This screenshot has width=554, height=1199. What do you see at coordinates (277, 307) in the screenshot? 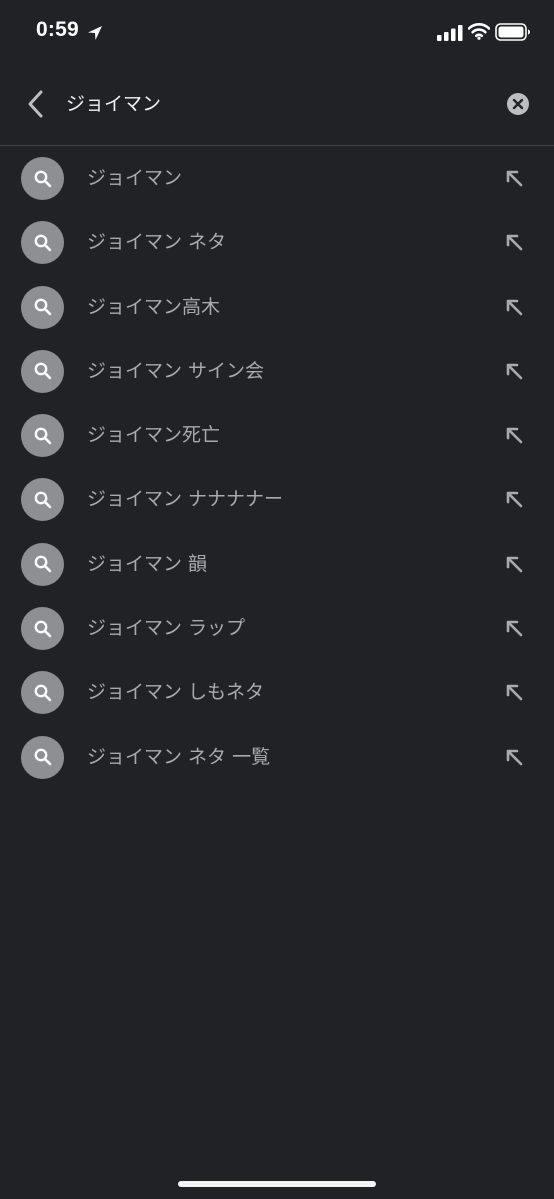
I see `suggestion-row: ジョイマン高木` at bounding box center [277, 307].